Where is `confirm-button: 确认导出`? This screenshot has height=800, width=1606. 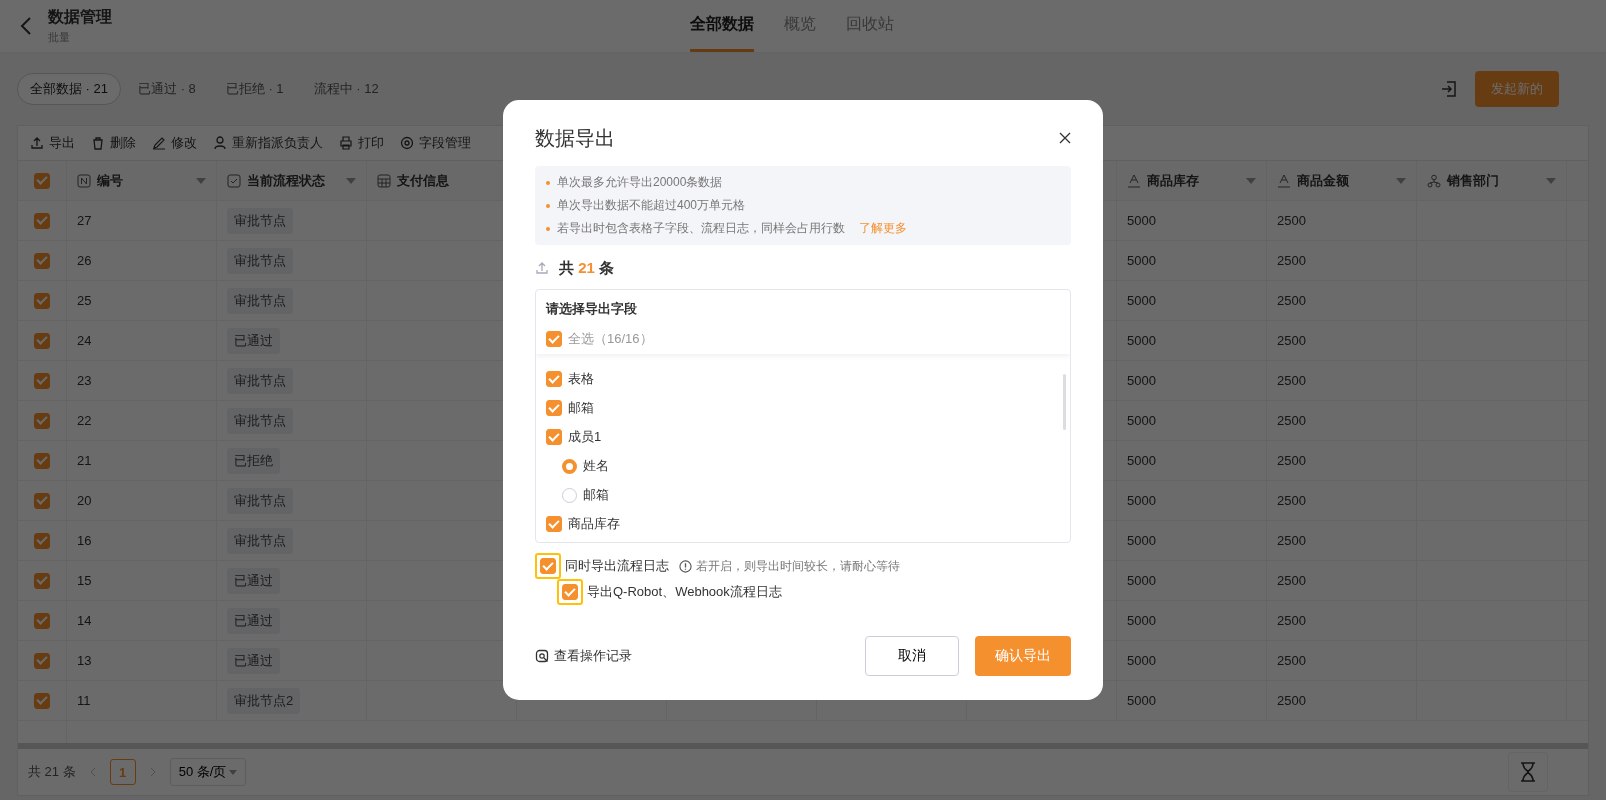
confirm-button: 确认导出 is located at coordinates (1023, 656).